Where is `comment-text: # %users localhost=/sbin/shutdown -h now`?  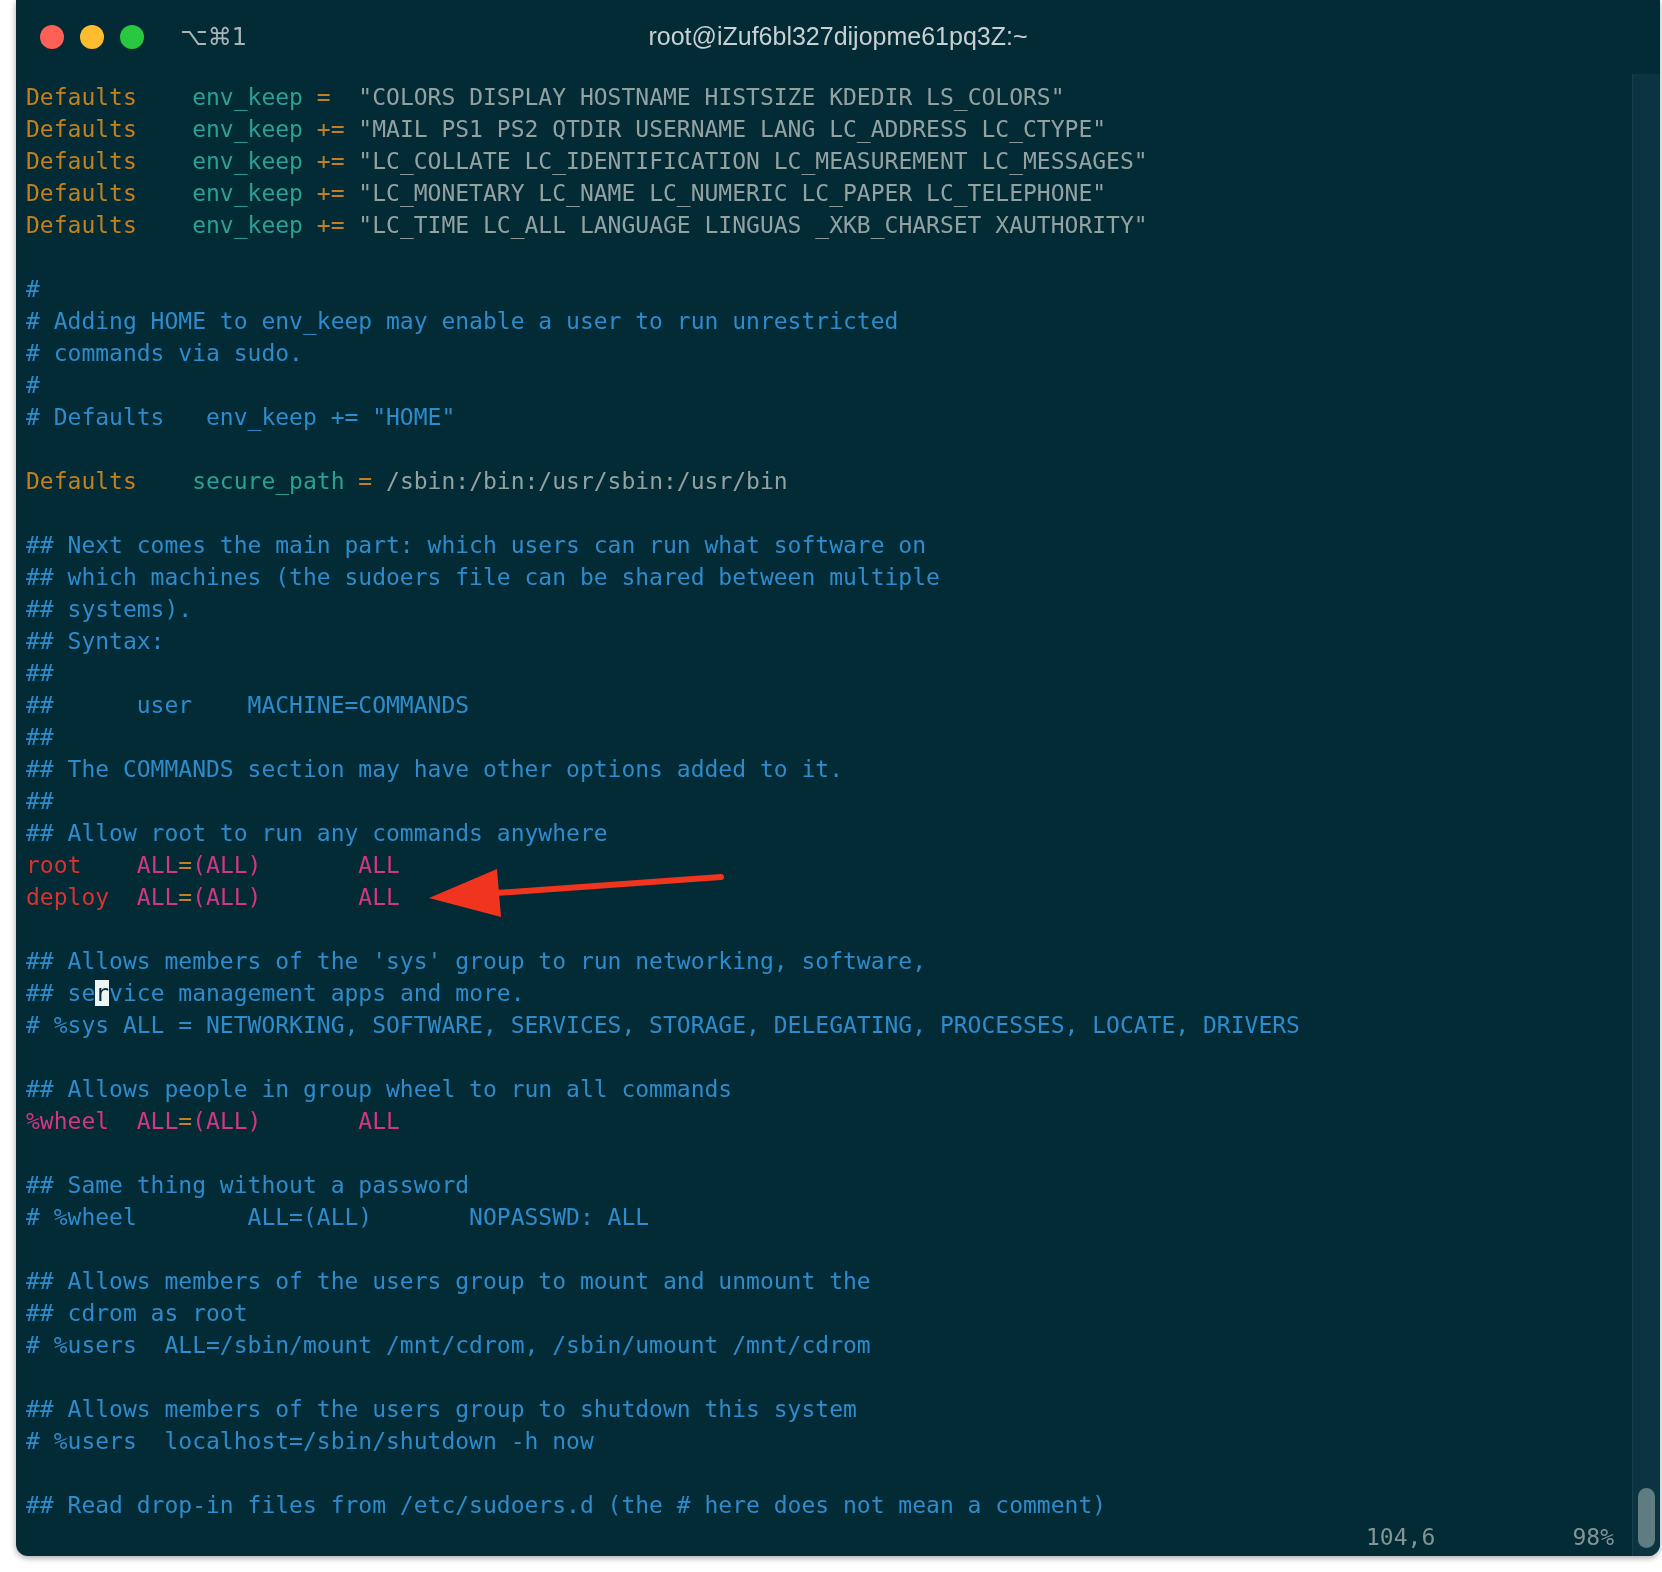 comment-text: # %users localhost=/sbin/shutdown -h now is located at coordinates (310, 1441).